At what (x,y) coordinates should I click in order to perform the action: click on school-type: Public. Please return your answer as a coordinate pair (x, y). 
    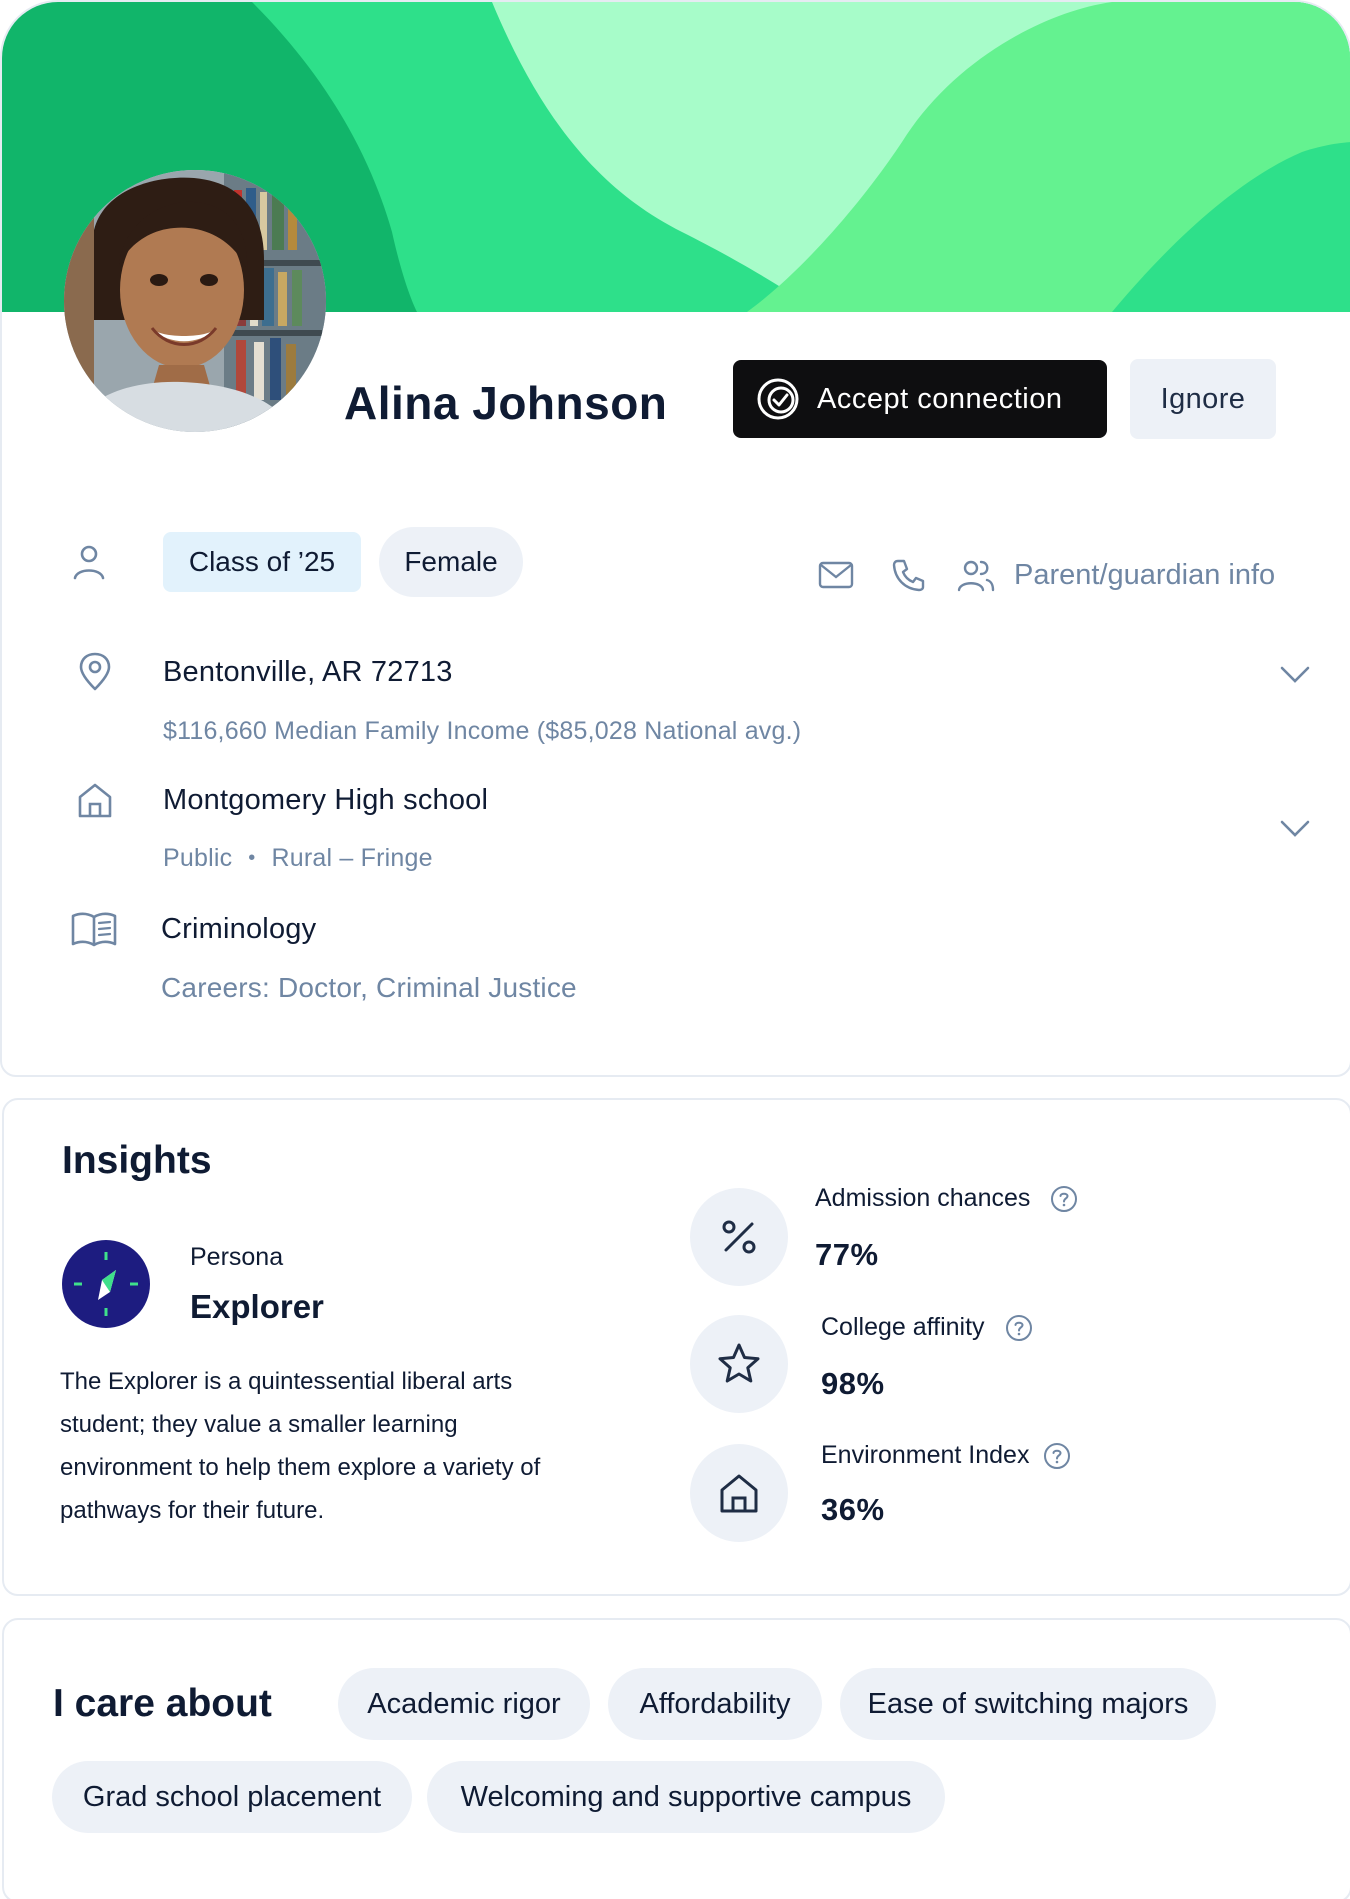
    Looking at the image, I should click on (198, 858).